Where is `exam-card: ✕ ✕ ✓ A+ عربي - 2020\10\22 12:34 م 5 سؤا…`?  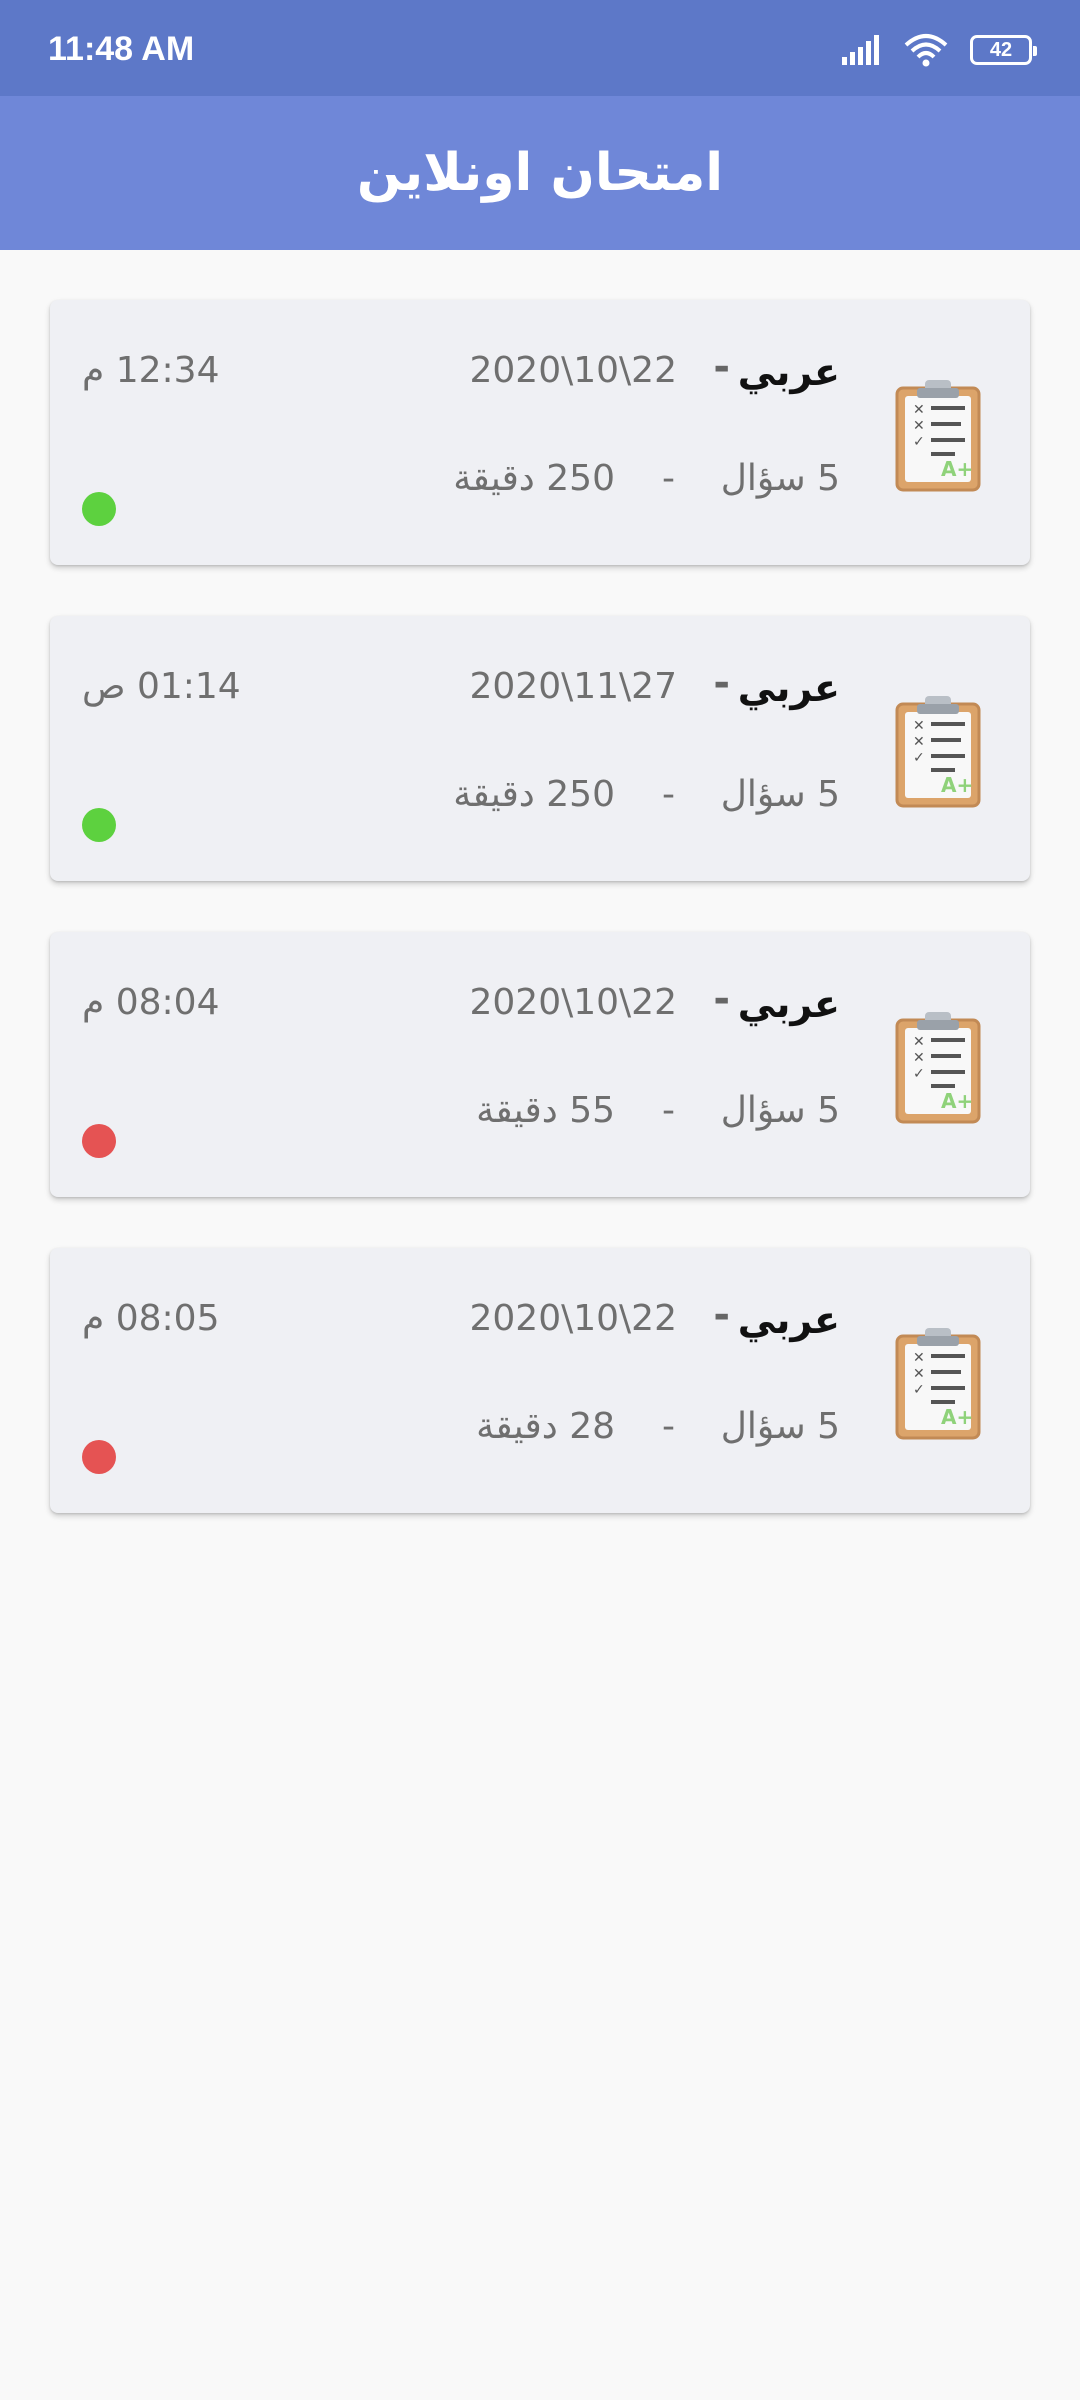 exam-card: ✕ ✕ ✓ A+ عربي - 2020\10\22 12:34 م 5 سؤا… is located at coordinates (540, 432).